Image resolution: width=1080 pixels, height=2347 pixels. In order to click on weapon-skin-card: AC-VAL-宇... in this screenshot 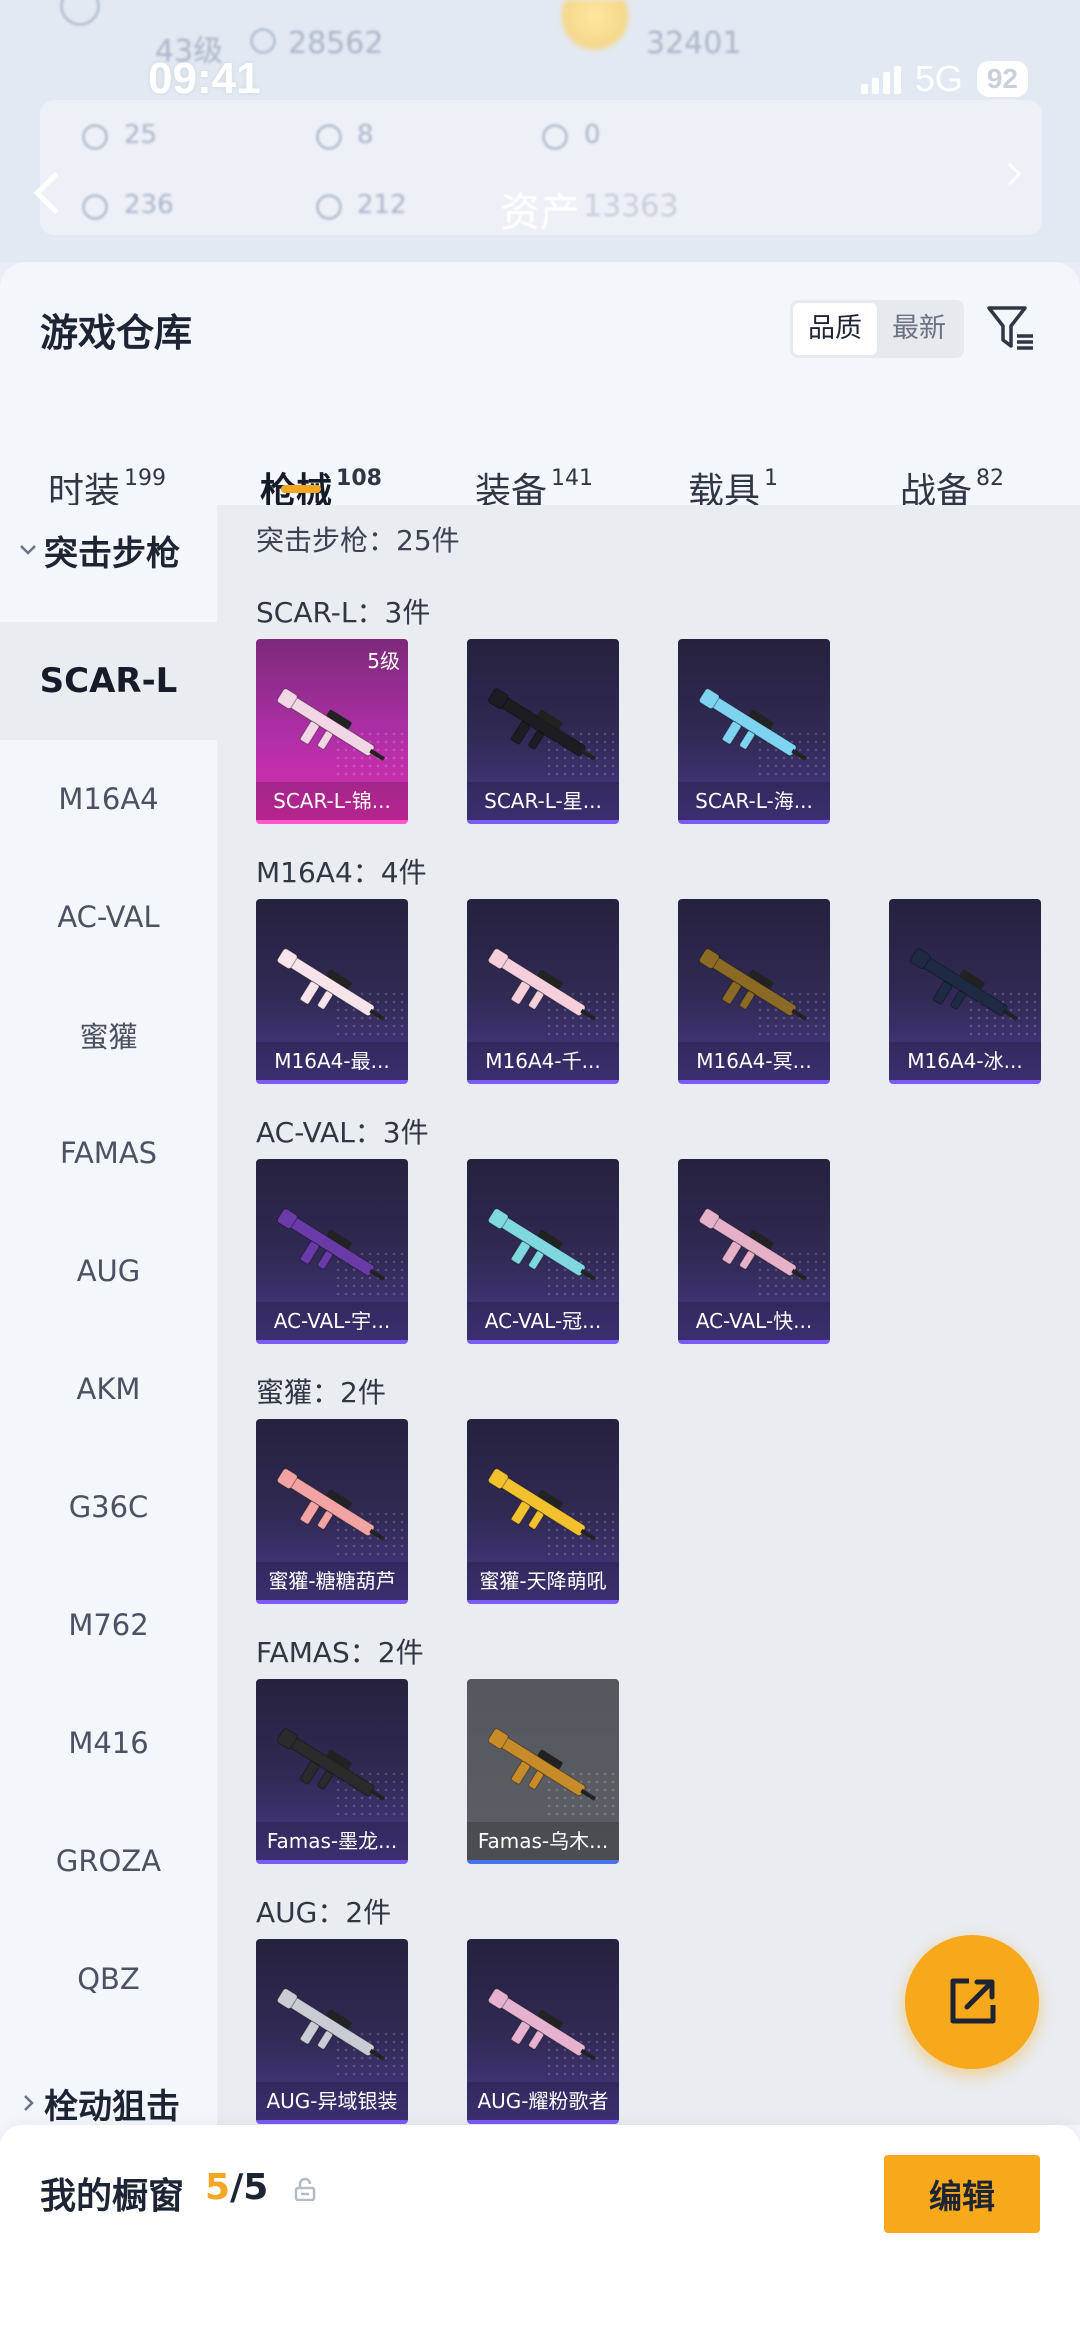, I will do `click(332, 1251)`.